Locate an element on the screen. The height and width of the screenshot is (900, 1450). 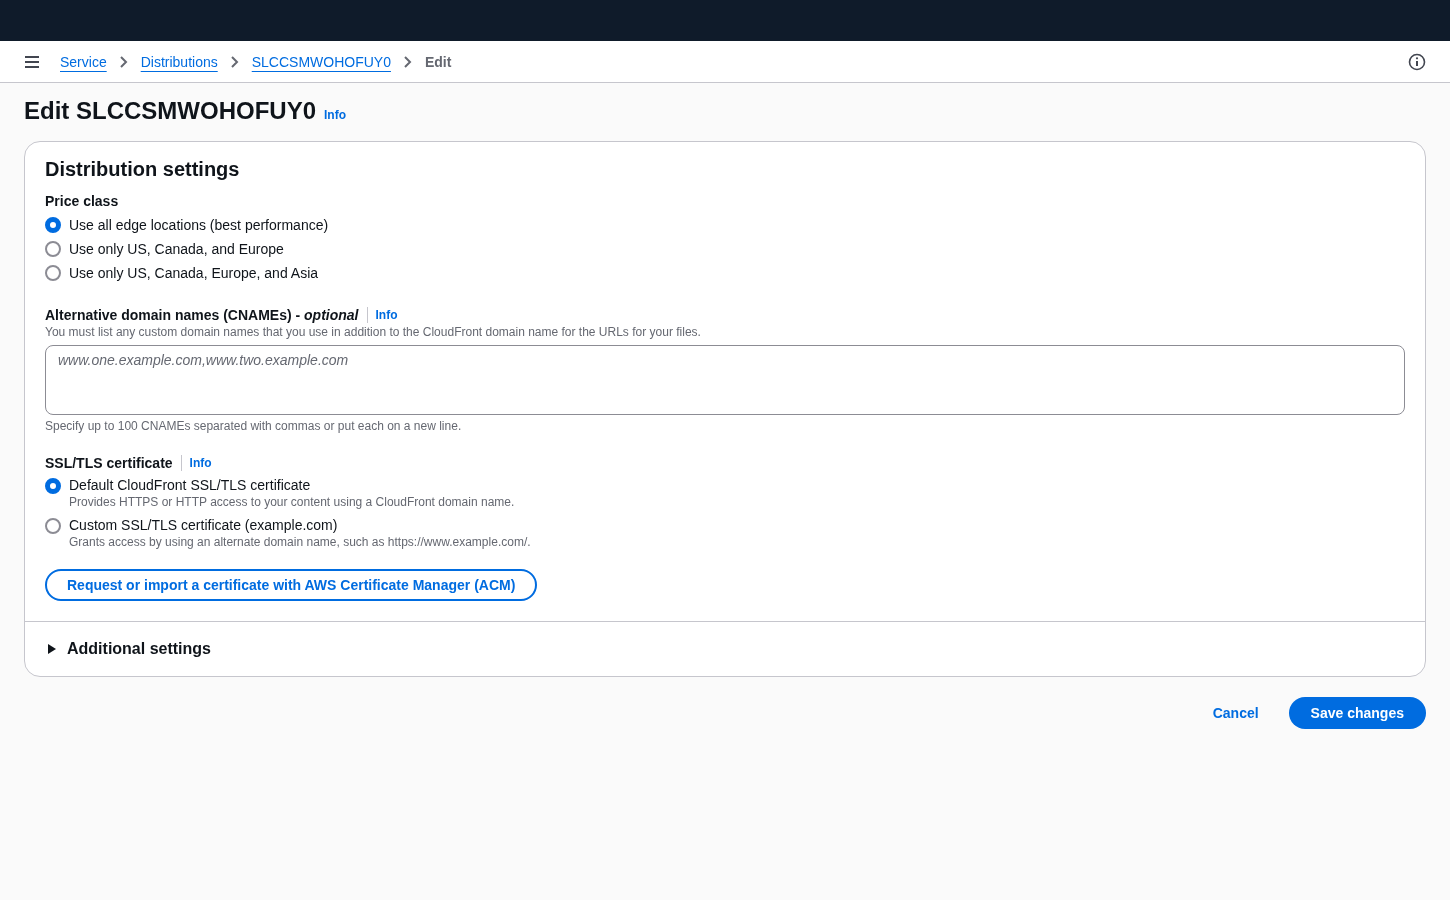
breadcrumb-link: SLCCSMWOHOFUY0 is located at coordinates (321, 61).